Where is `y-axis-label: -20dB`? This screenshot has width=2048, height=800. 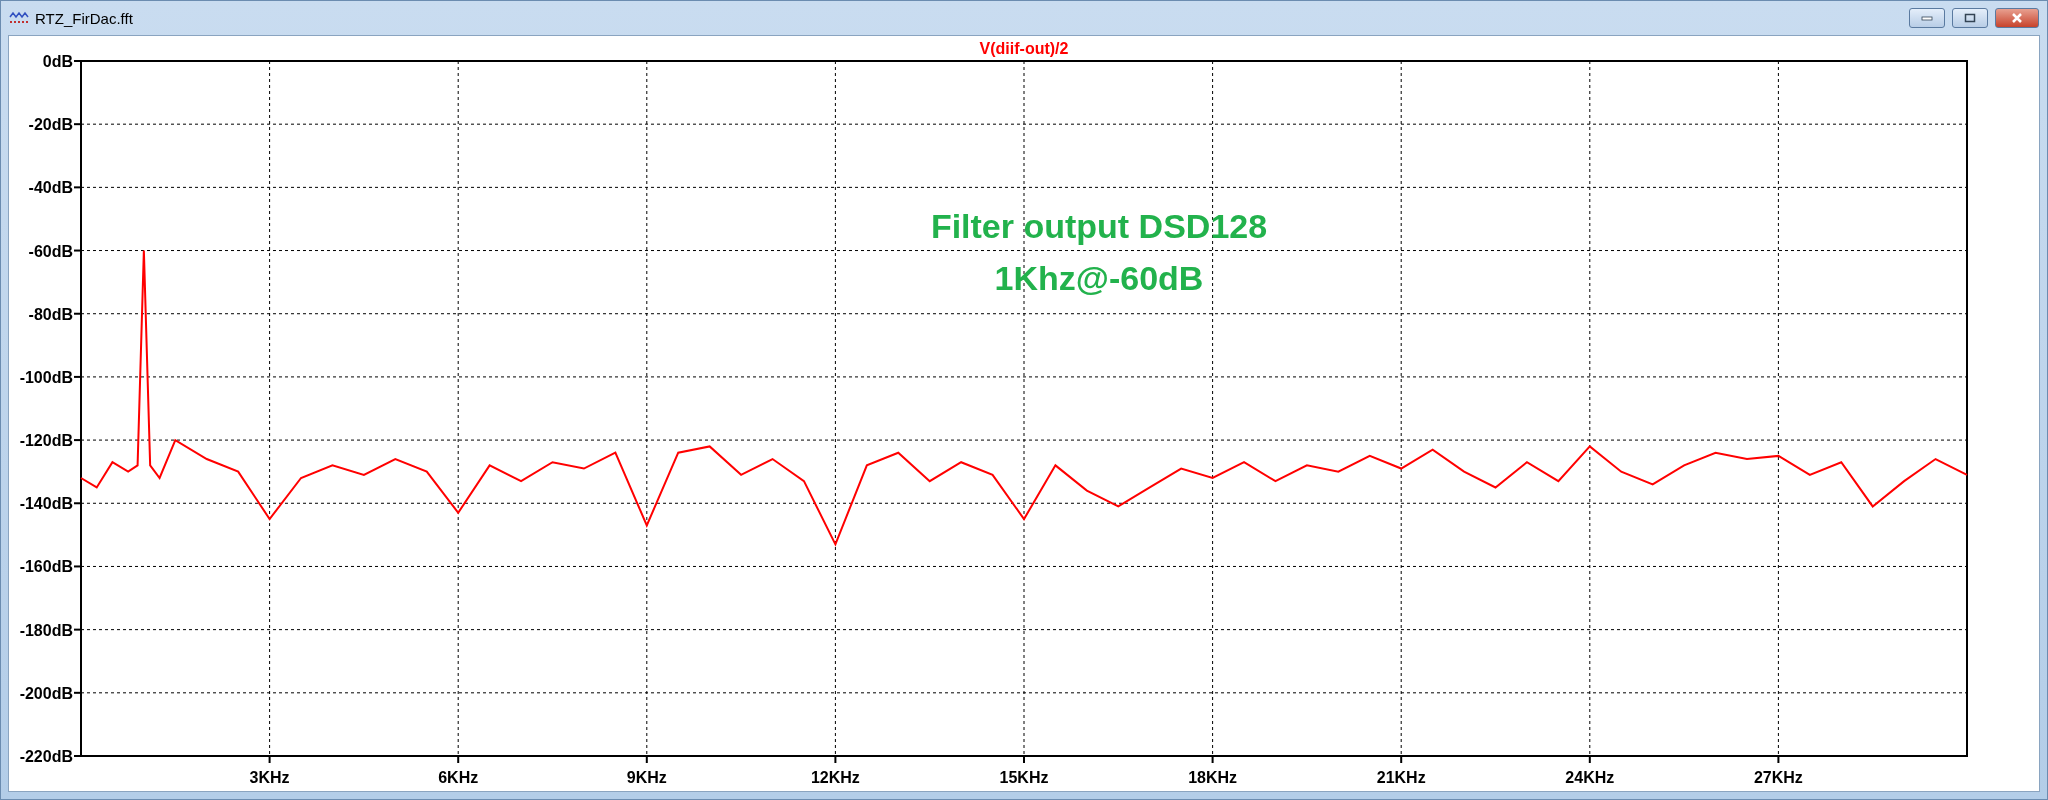 y-axis-label: -20dB is located at coordinates (50, 125).